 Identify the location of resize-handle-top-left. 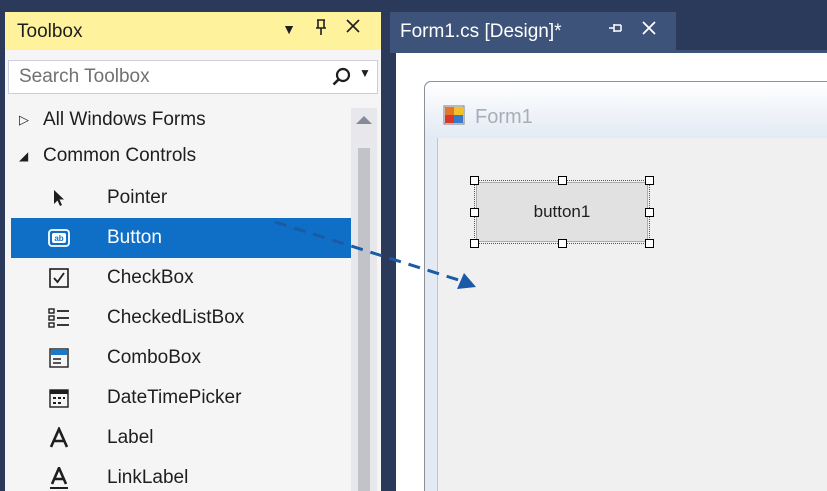
(474, 180).